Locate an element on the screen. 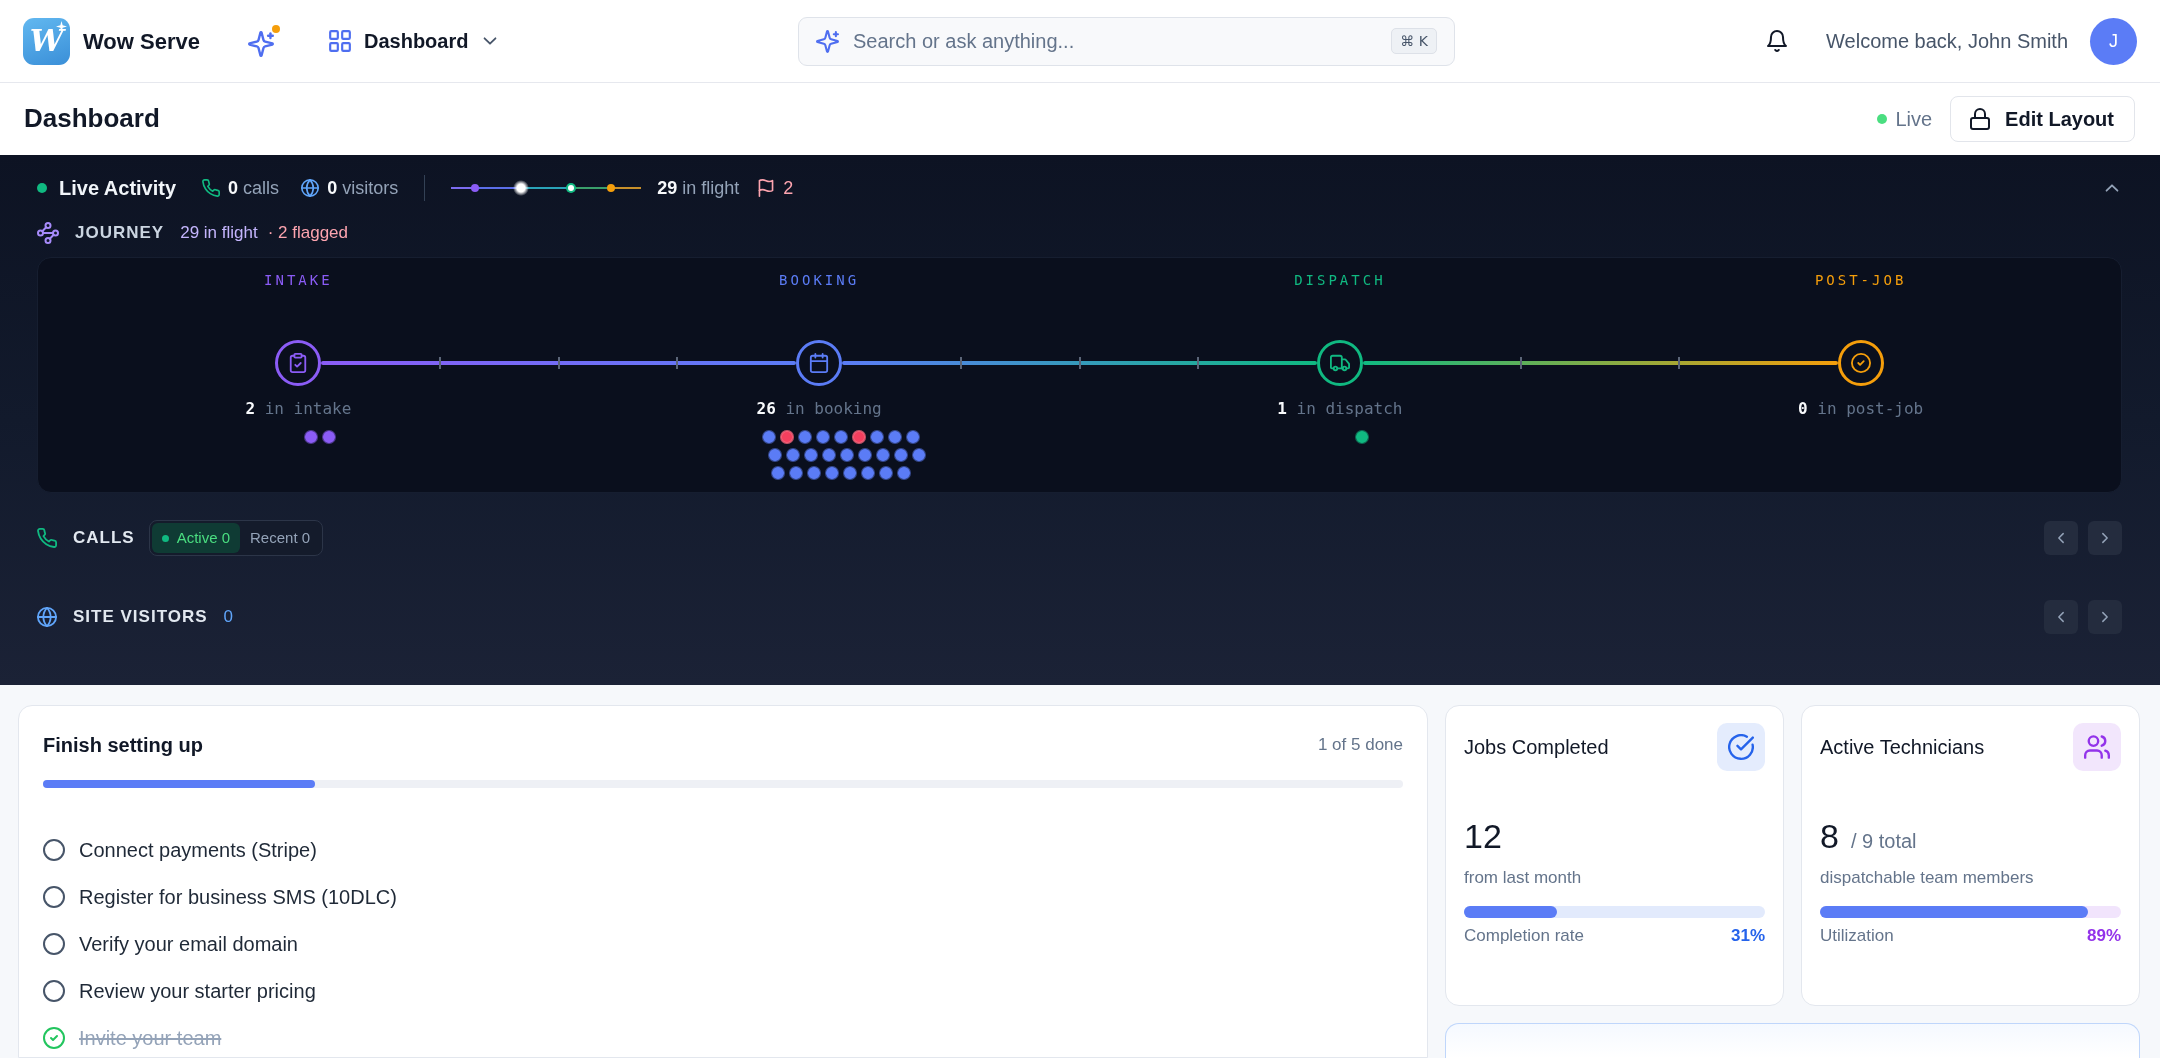 The height and width of the screenshot is (1058, 2160). lock-icon is located at coordinates (1980, 119).